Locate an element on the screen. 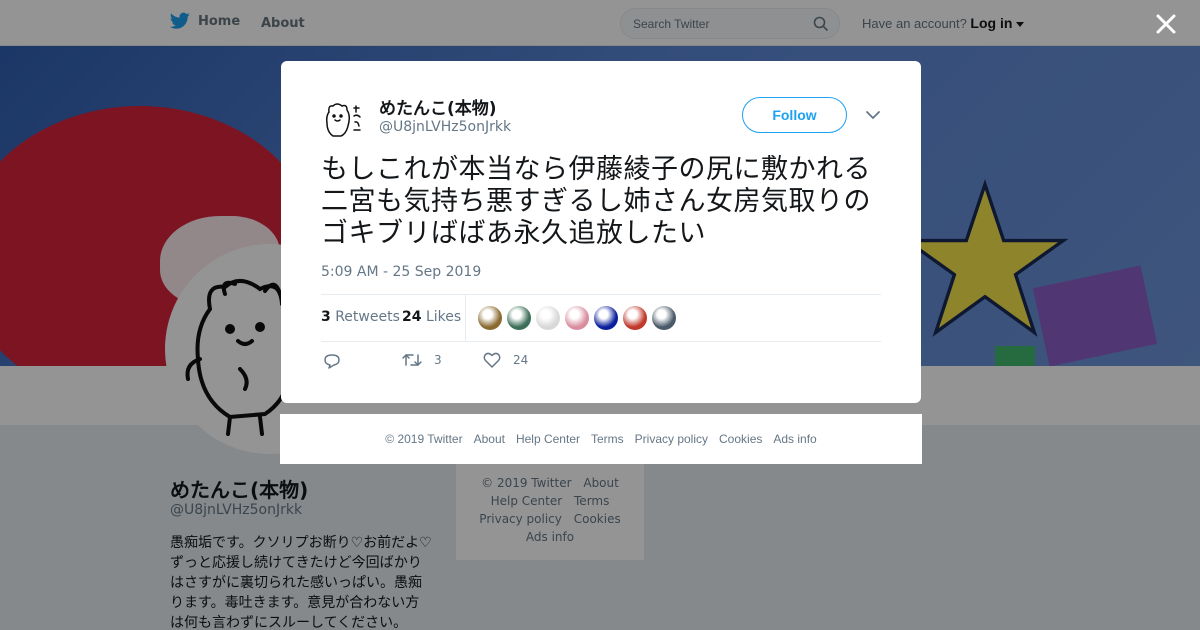 The width and height of the screenshot is (1200, 630). chevron-down-icon is located at coordinates (873, 115).